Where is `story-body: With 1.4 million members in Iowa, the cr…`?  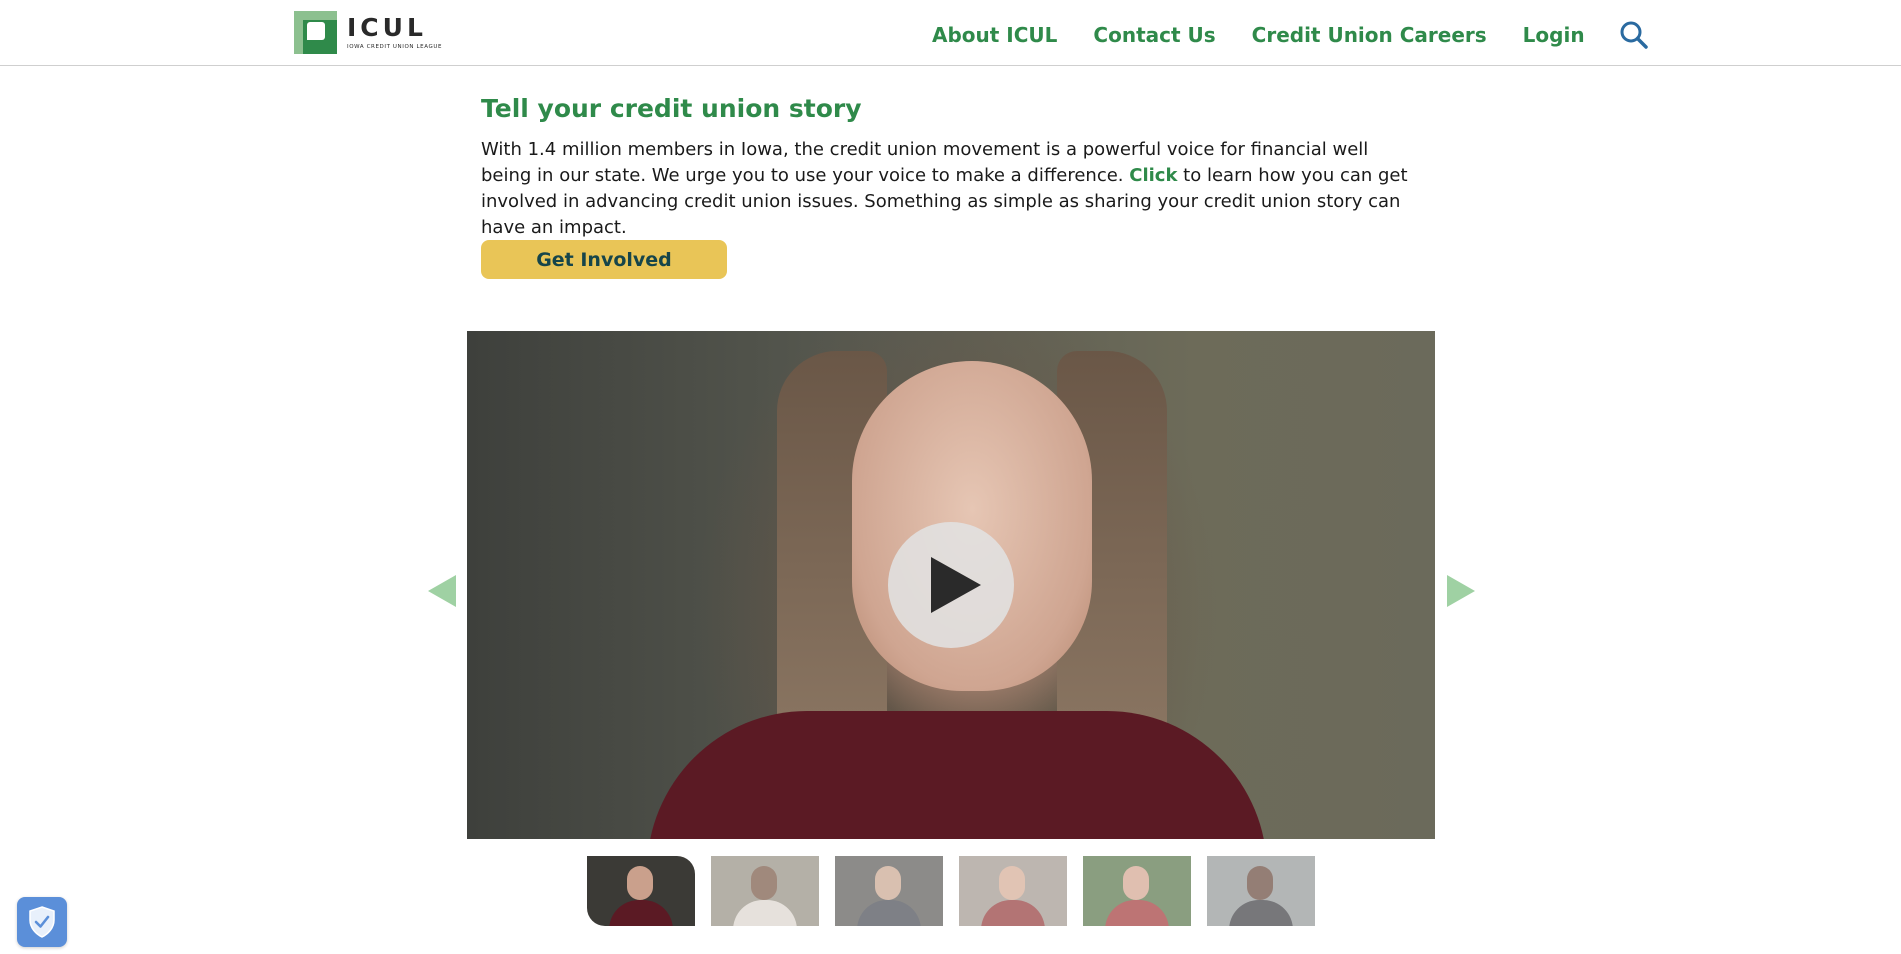
story-body: With 1.4 million members in Iowa, the cr… is located at coordinates (946, 189).